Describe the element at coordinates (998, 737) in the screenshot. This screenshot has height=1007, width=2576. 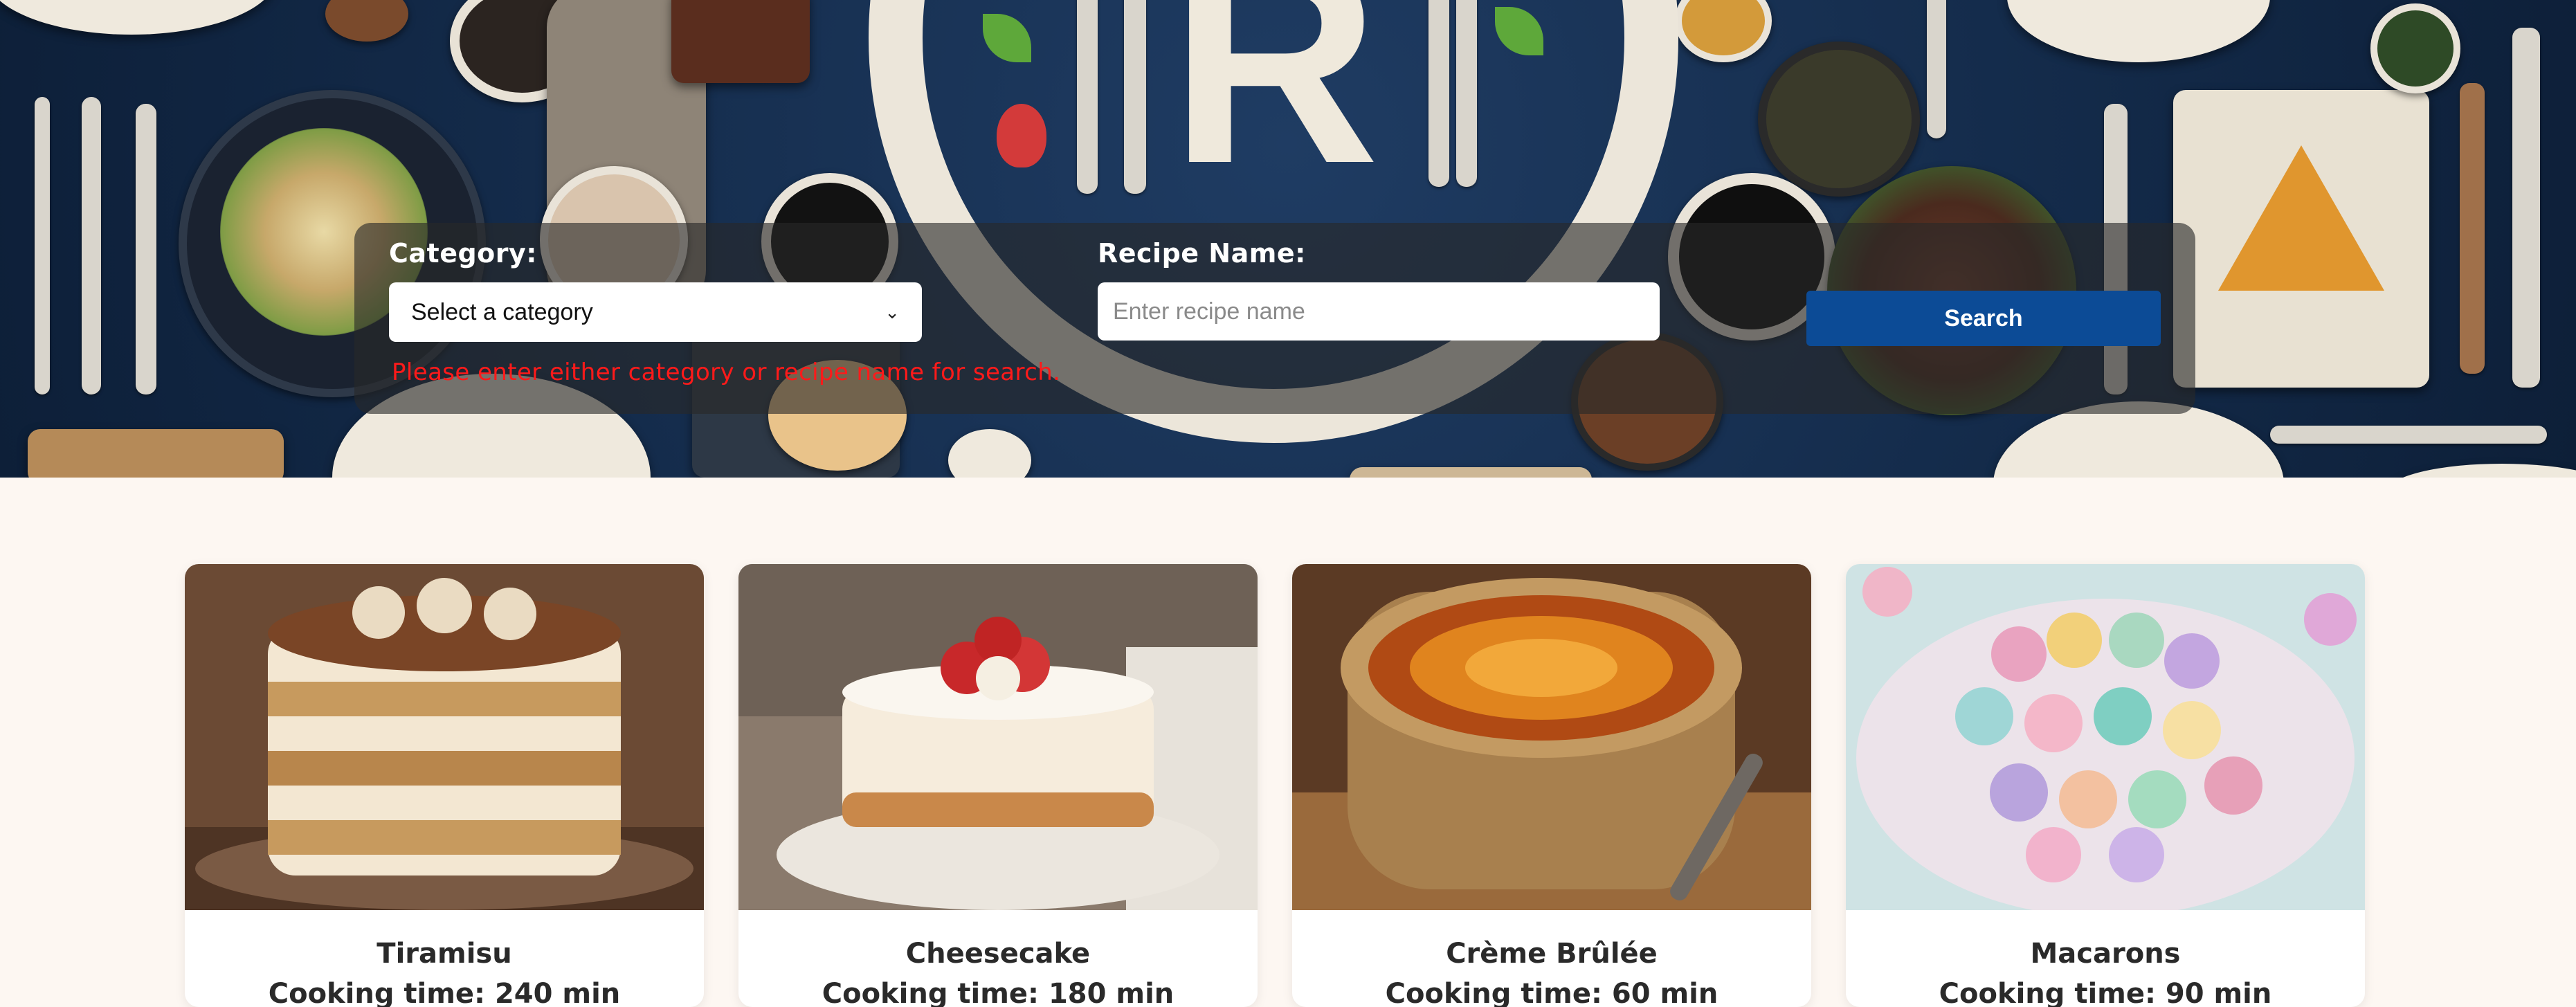
I see `cheesecake-image` at that location.